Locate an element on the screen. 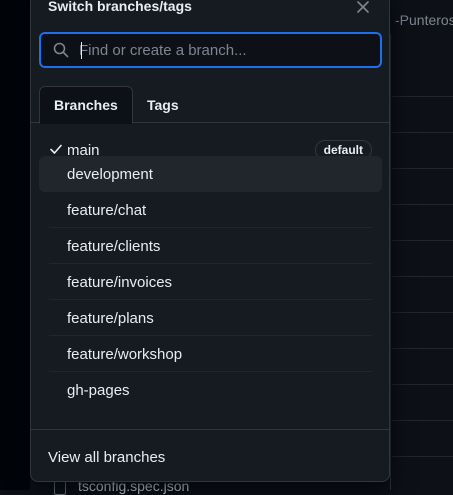  view-all-branches-link: View all branches is located at coordinates (106, 457).